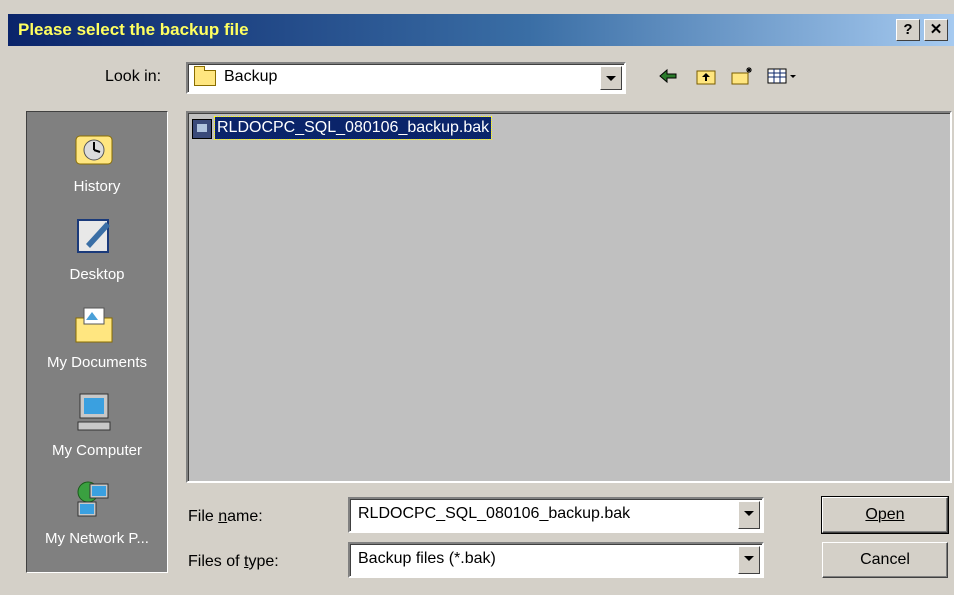 This screenshot has width=954, height=595. What do you see at coordinates (205, 76) in the screenshot?
I see `folder-icon` at bounding box center [205, 76].